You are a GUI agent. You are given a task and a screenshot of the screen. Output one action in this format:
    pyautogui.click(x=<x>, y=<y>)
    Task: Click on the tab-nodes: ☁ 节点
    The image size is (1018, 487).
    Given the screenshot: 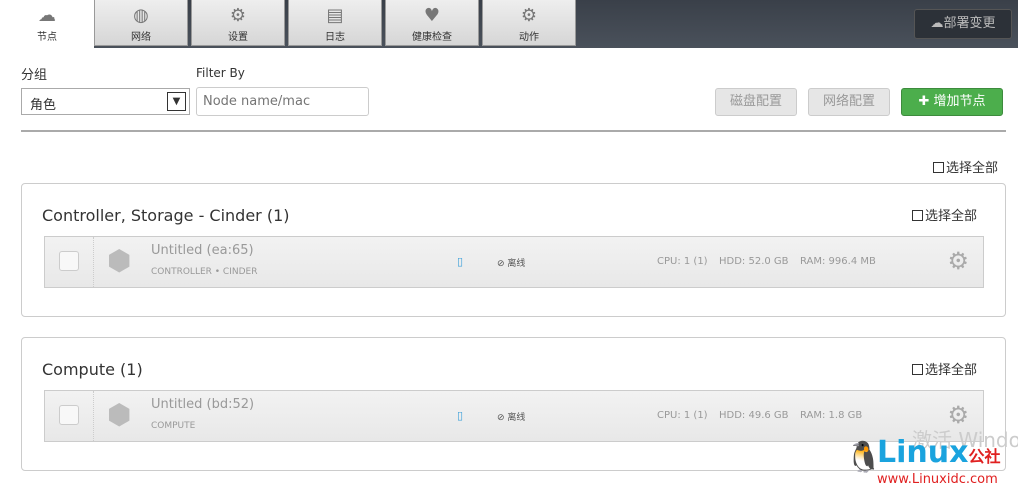 What is the action you would take?
    pyautogui.click(x=47, y=24)
    